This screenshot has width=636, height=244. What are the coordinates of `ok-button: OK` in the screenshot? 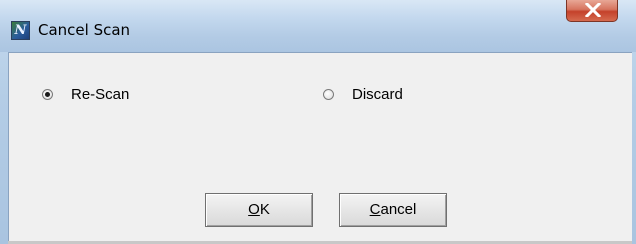 It's located at (259, 210).